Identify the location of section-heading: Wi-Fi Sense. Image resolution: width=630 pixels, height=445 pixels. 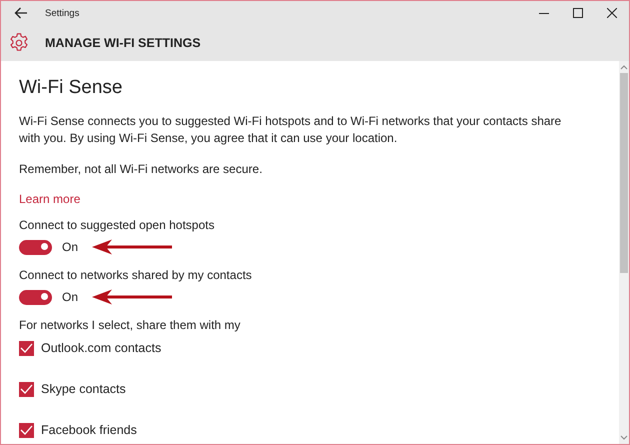
(71, 88).